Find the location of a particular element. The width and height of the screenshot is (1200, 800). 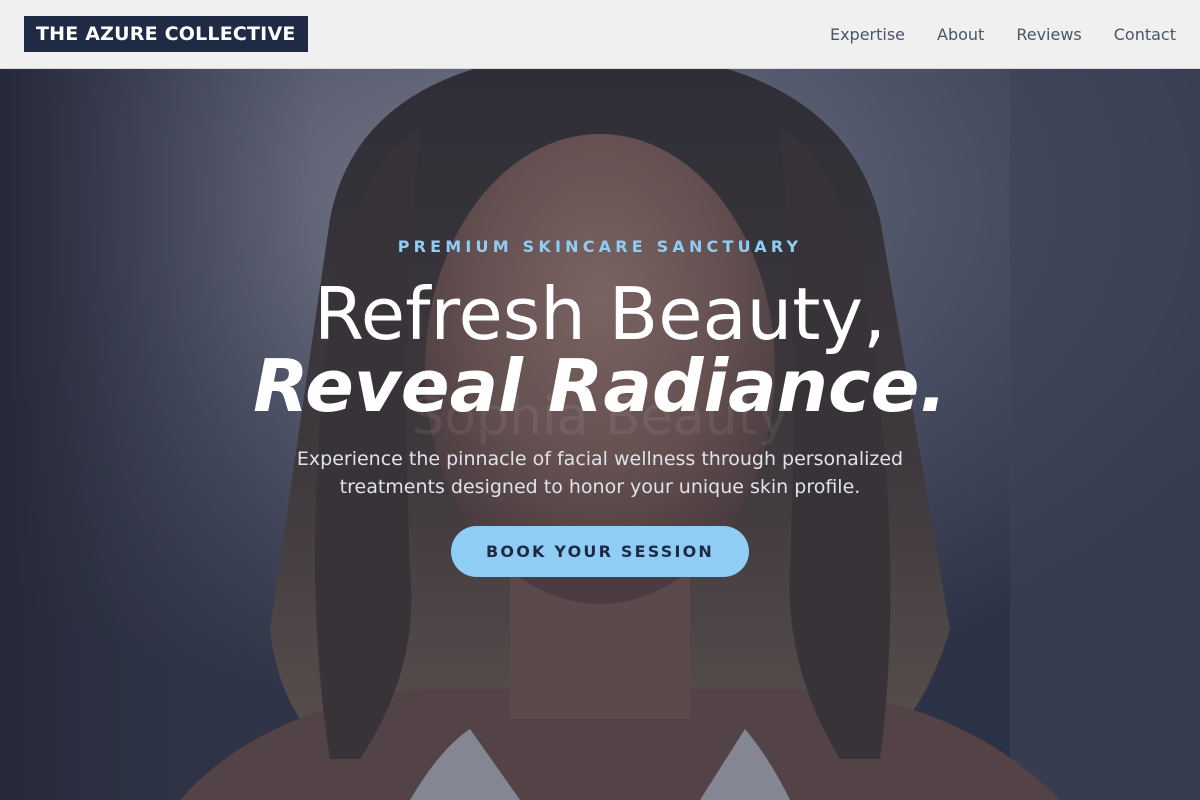

nav-link-contact: Contact is located at coordinates (1145, 34).